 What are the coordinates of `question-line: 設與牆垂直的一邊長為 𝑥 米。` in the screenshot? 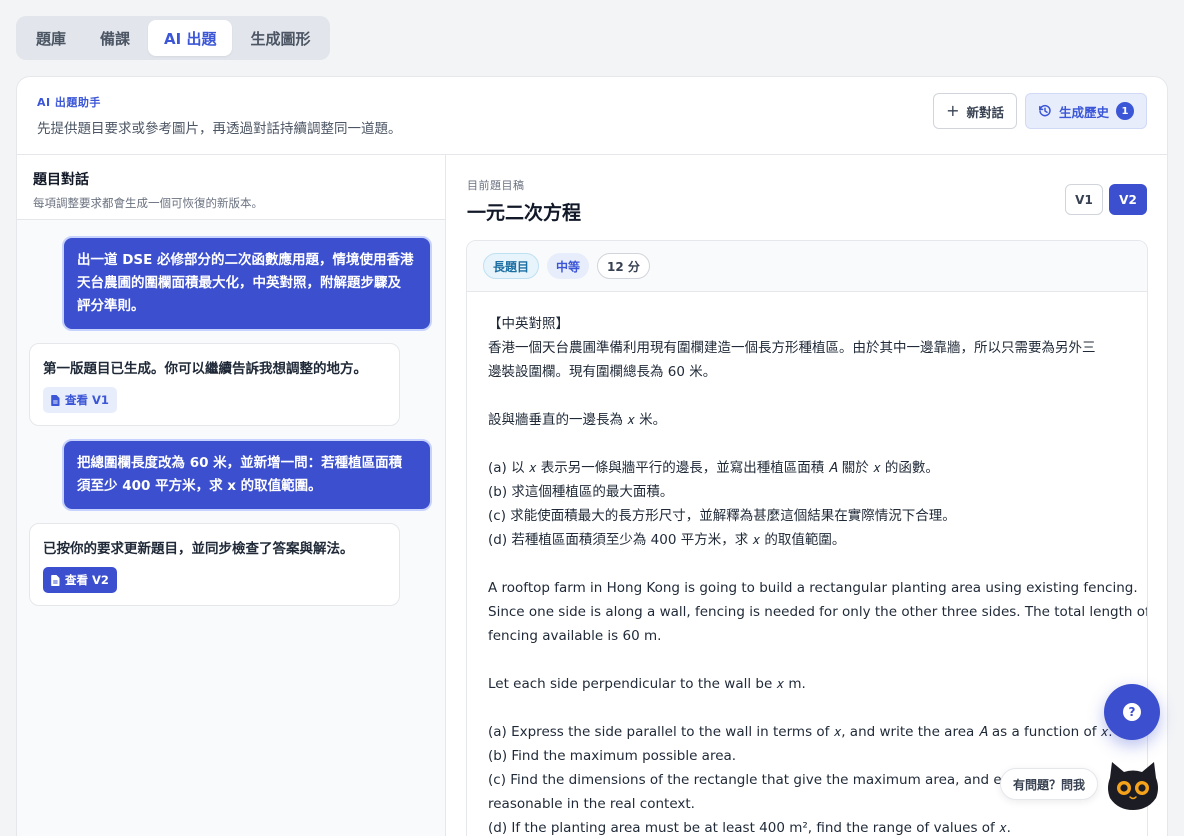 It's located at (577, 420).